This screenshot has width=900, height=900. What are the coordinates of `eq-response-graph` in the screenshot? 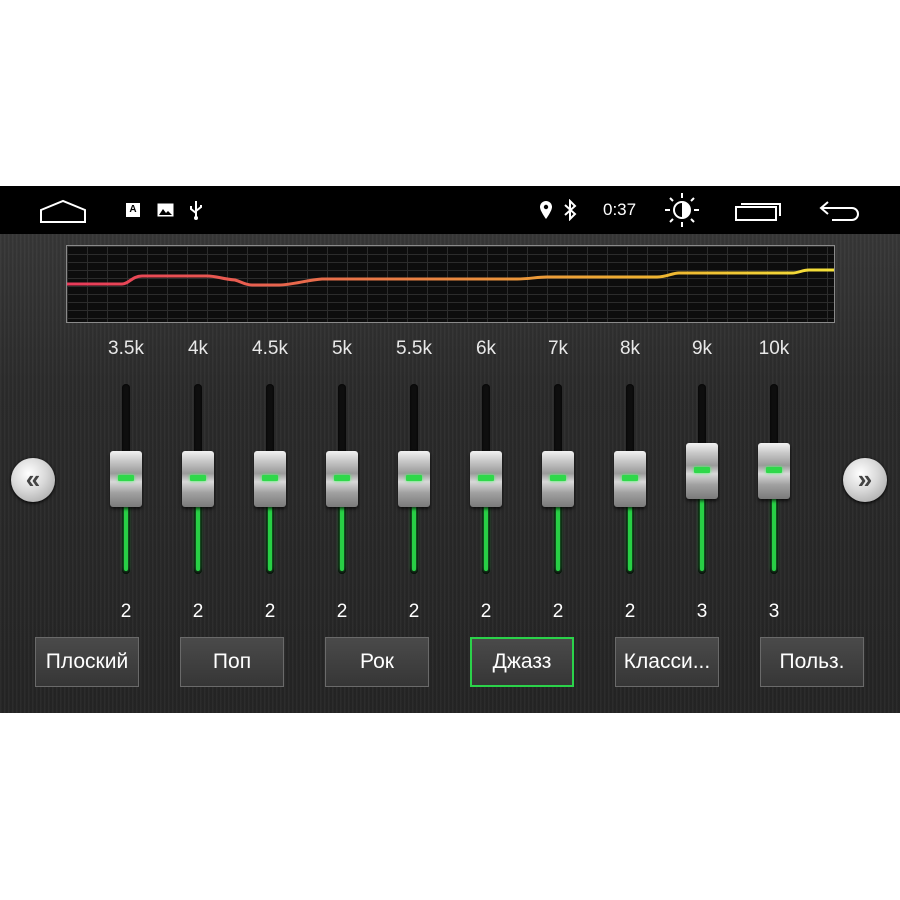 It's located at (450, 284).